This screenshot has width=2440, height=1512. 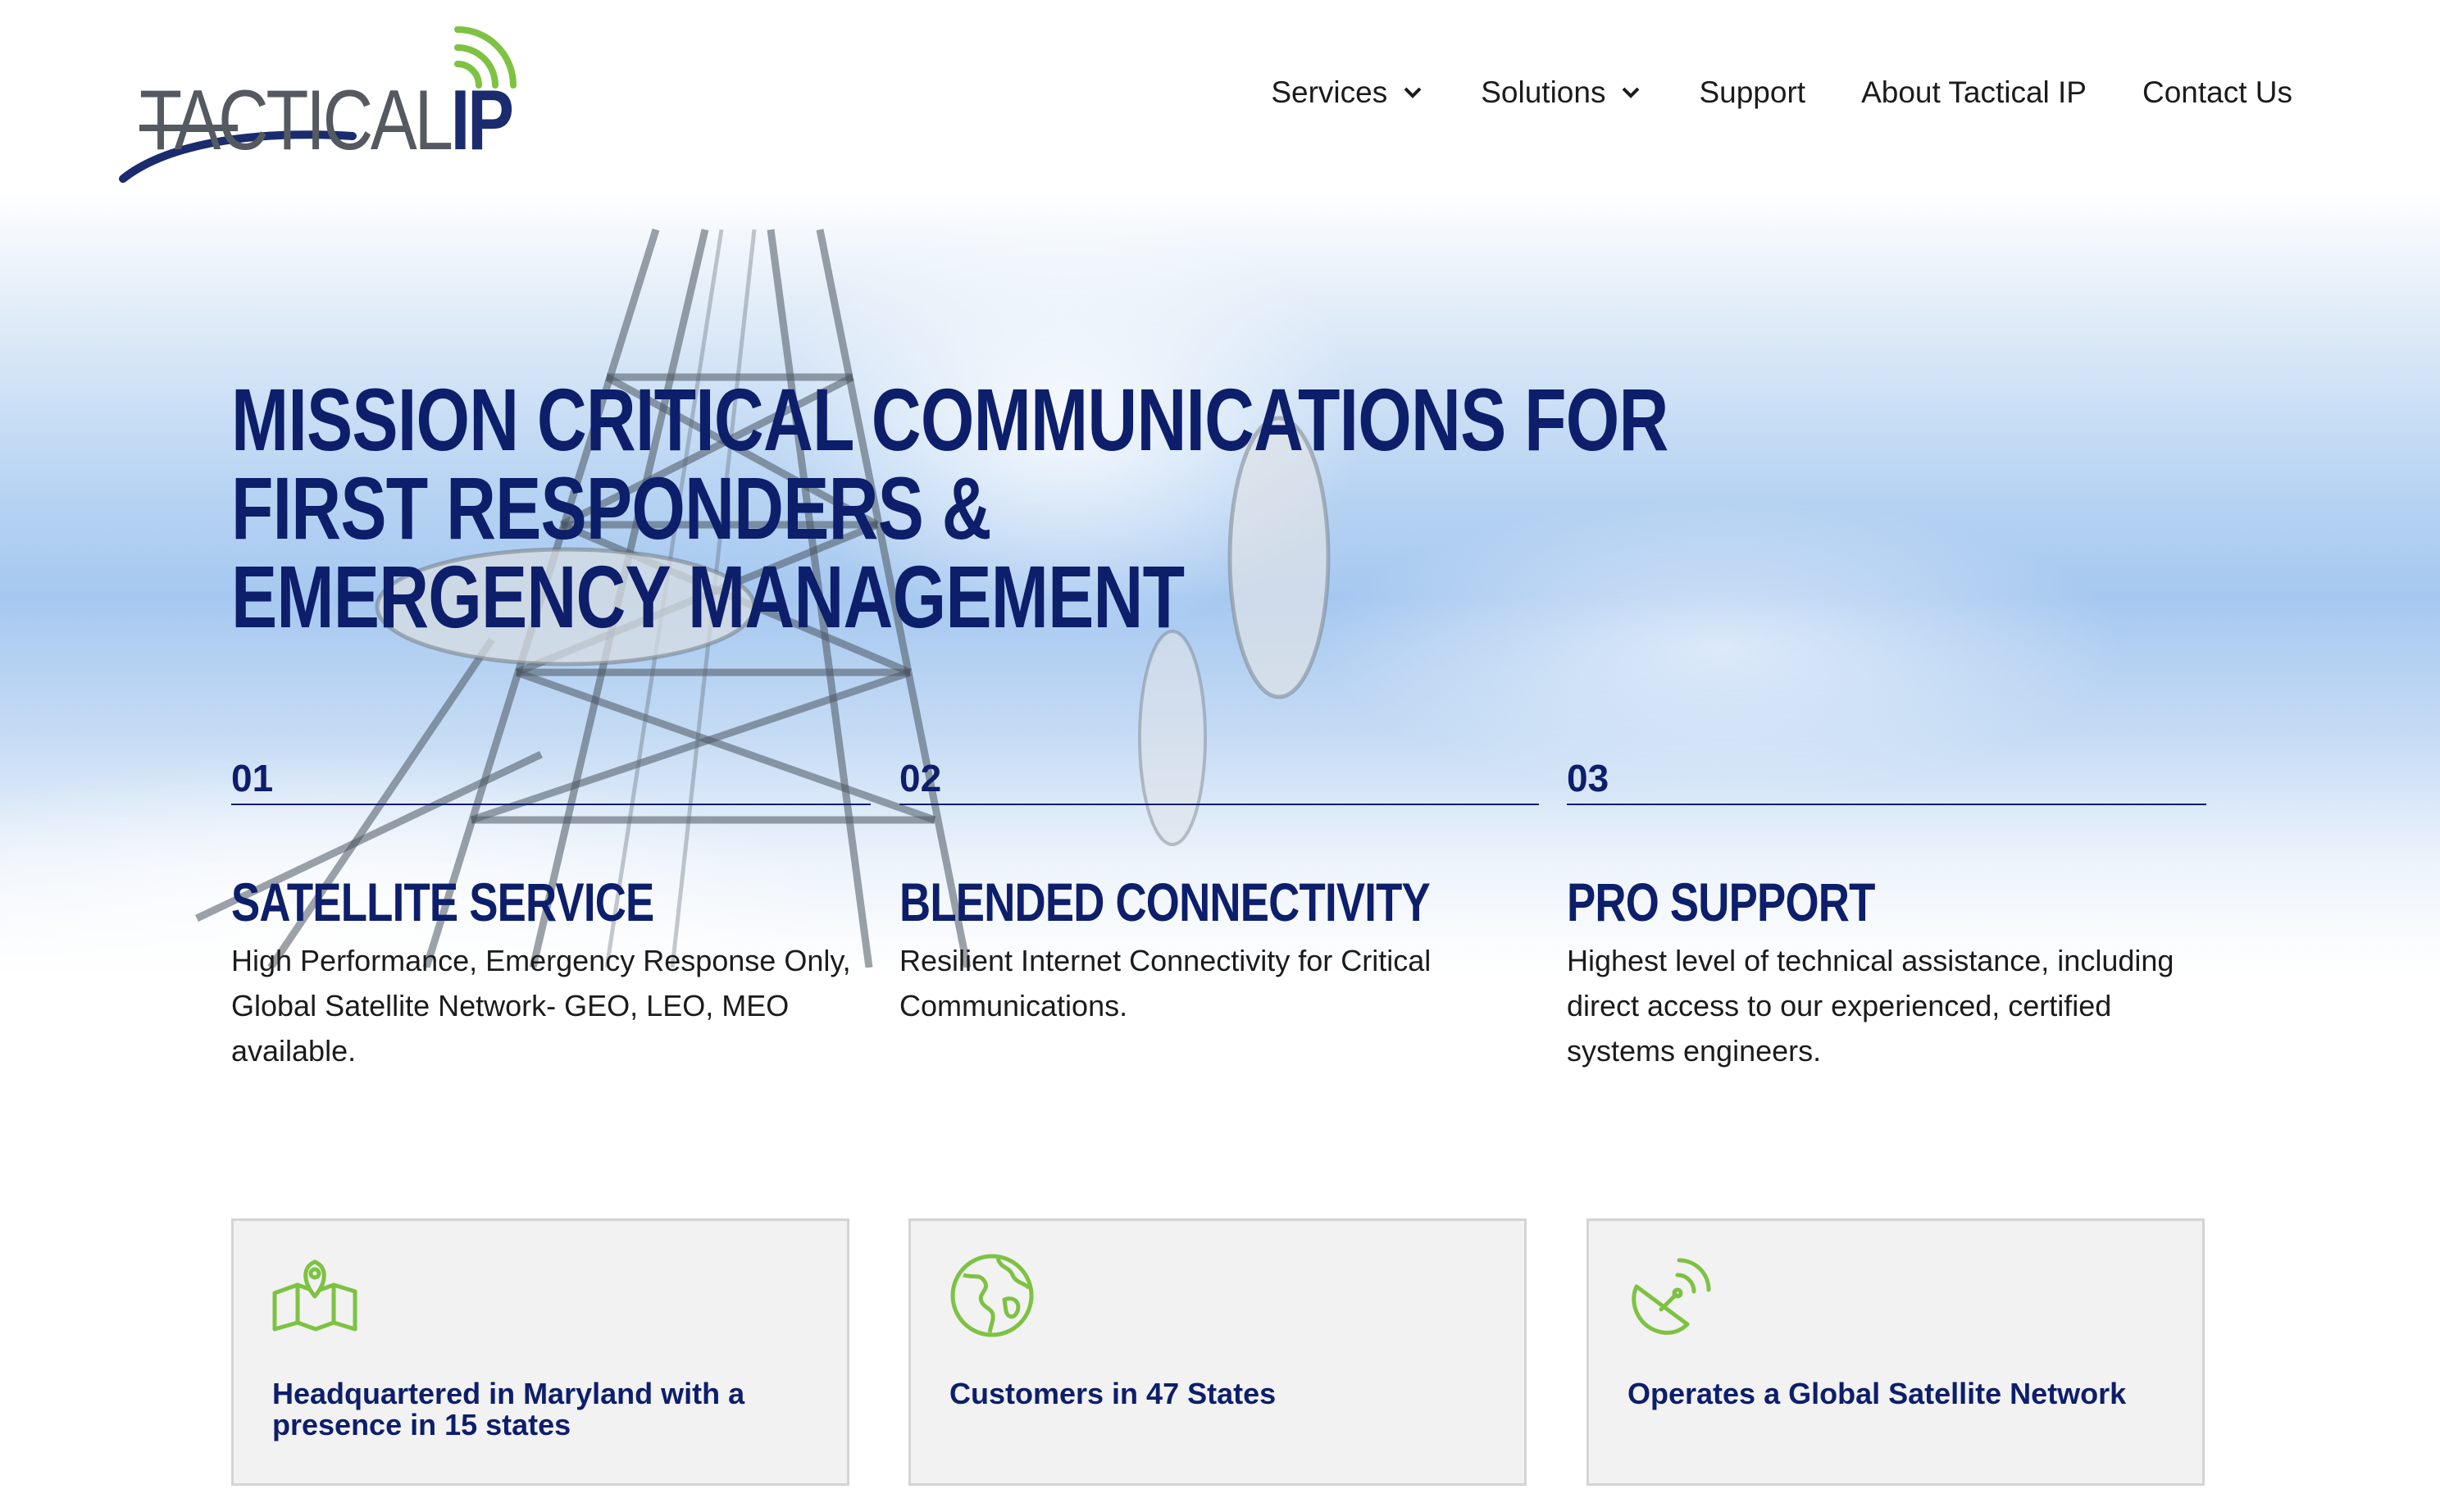 What do you see at coordinates (1543, 92) in the screenshot?
I see `nav-solutions-label: Solutions` at bounding box center [1543, 92].